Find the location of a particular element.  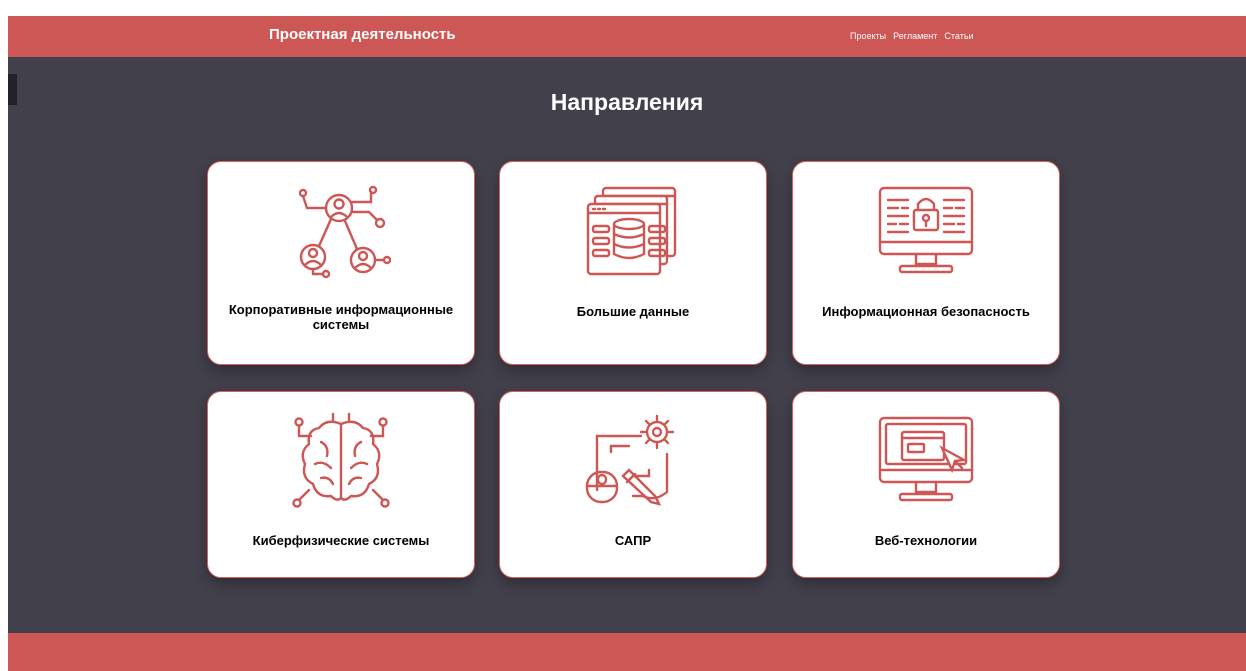

circuit-brain-icon is located at coordinates (341, 460).